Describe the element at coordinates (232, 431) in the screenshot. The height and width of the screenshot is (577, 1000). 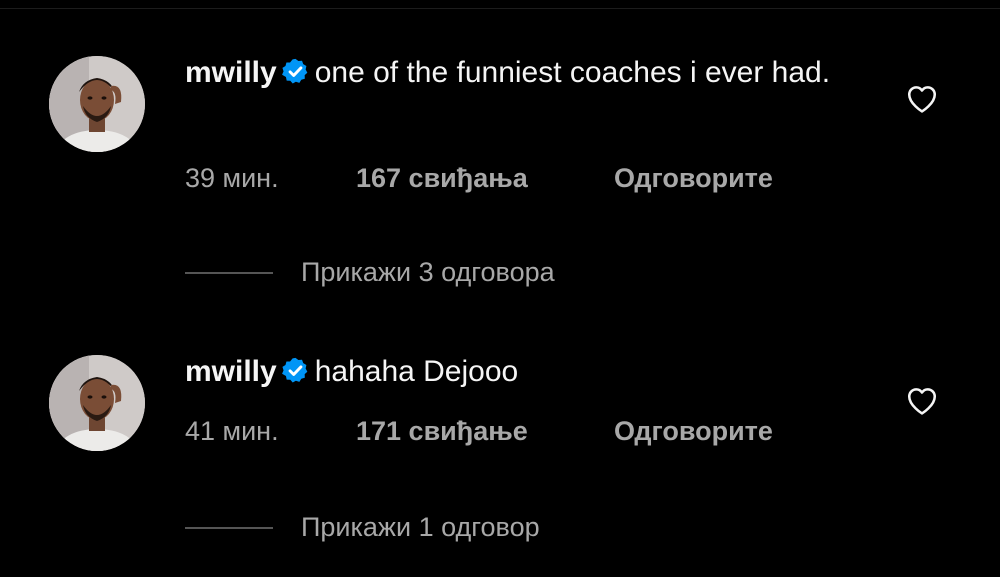
I see `comment-timestamp: 41 мин.` at that location.